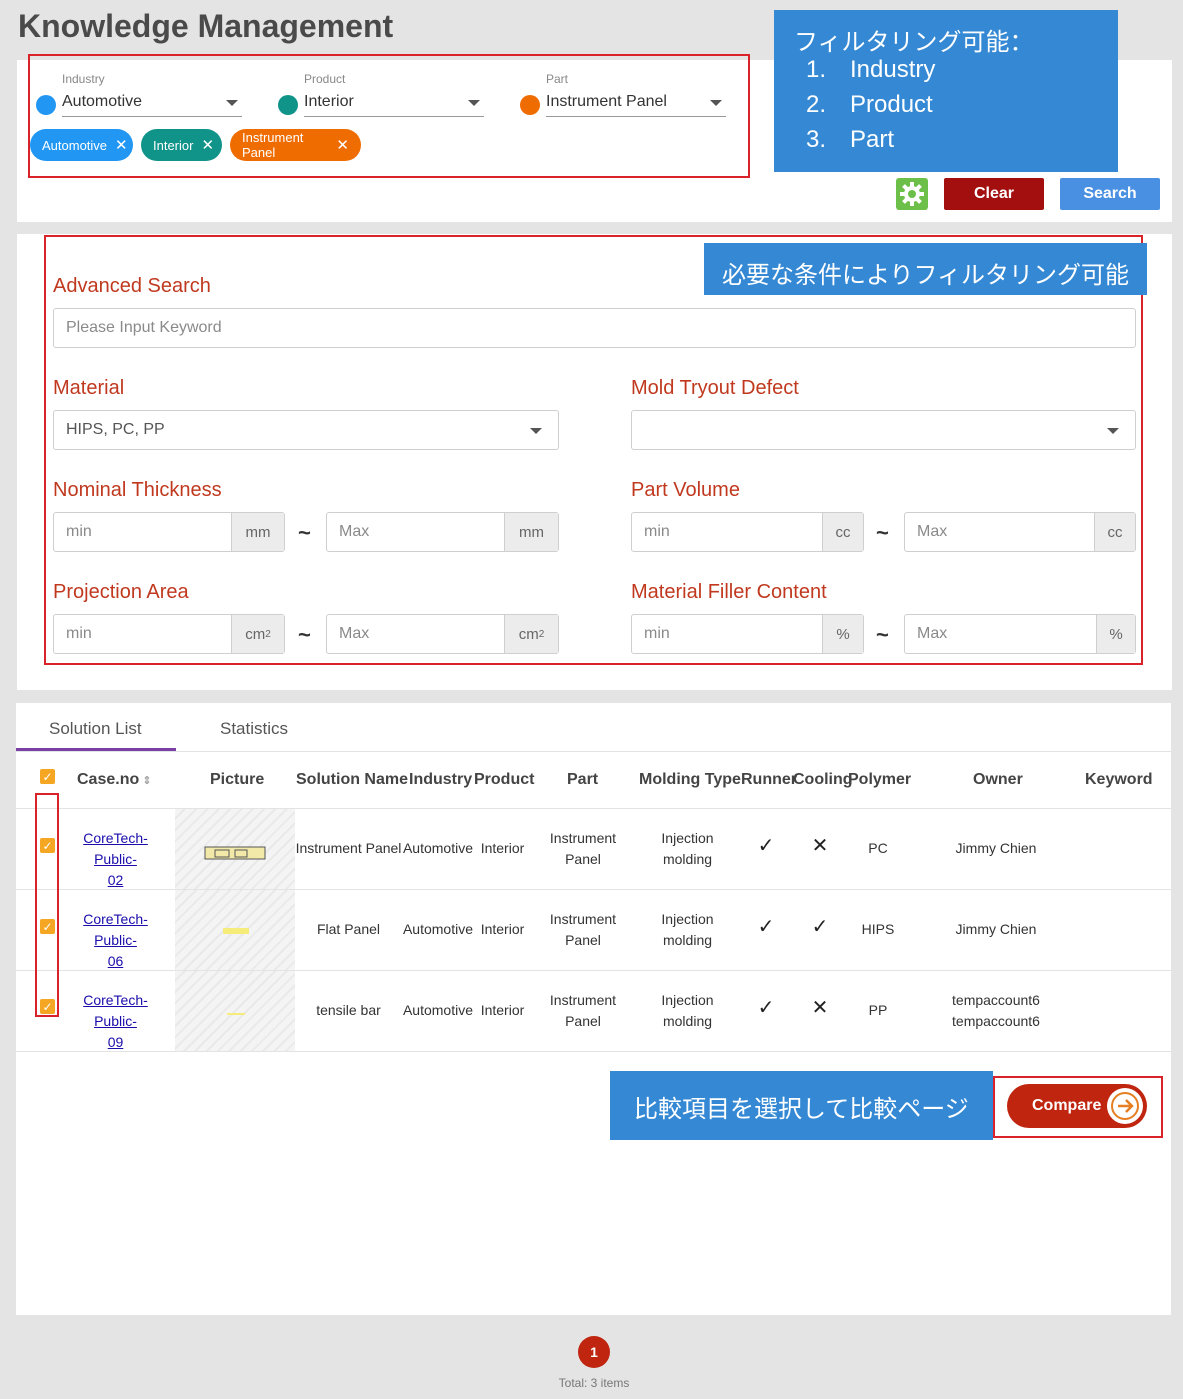  Describe the element at coordinates (169, 634) in the screenshot. I see `projection-min-input: min cm 2` at that location.